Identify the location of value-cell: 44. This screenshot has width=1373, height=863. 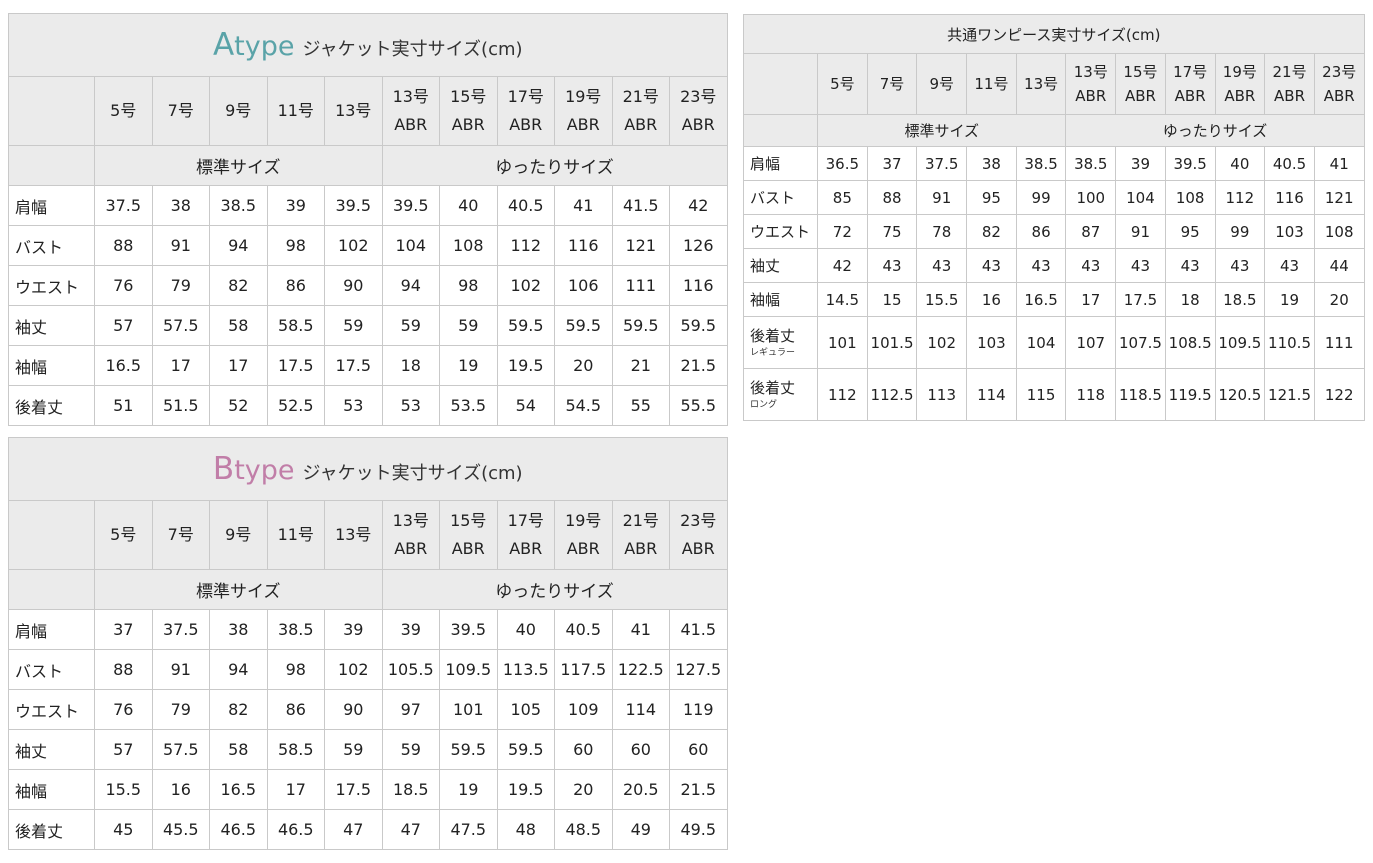
(1339, 265).